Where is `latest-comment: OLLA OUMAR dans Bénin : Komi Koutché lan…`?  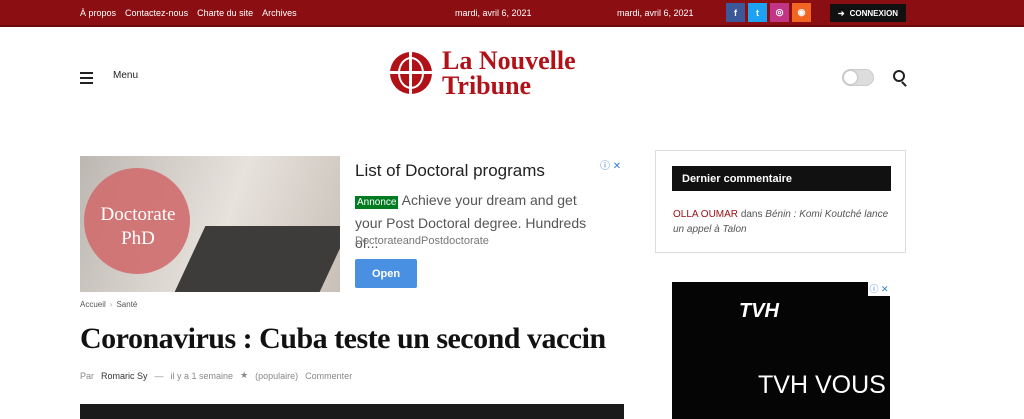
latest-comment: OLLA OUMAR dans Bénin : Komi Koutché lan… is located at coordinates (783, 222).